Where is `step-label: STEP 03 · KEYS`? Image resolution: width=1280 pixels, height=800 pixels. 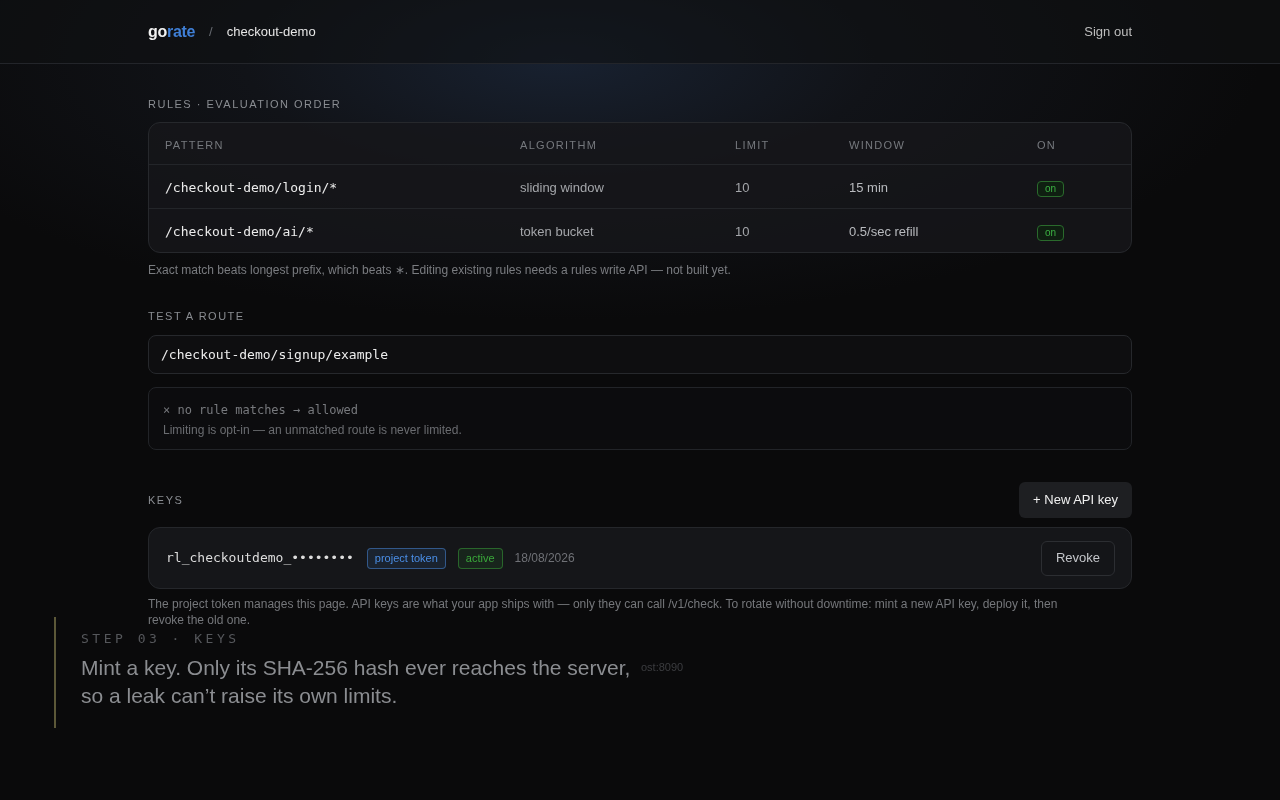 step-label: STEP 03 · KEYS is located at coordinates (160, 639).